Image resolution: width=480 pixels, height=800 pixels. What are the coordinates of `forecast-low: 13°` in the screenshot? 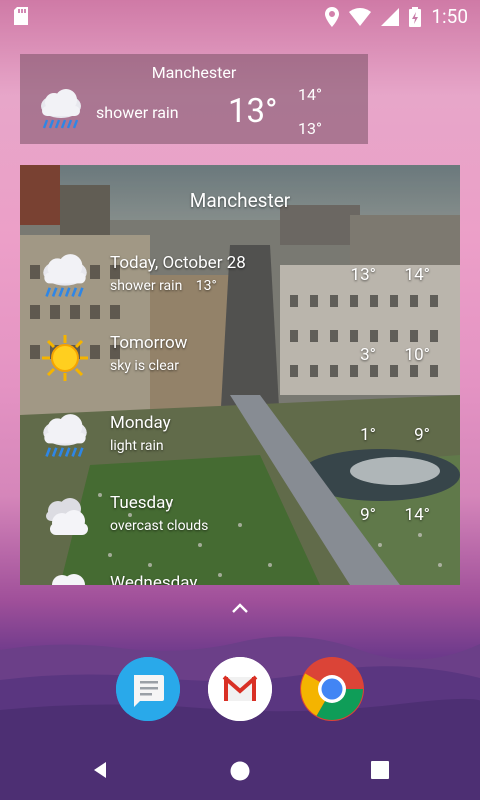 It's located at (363, 275).